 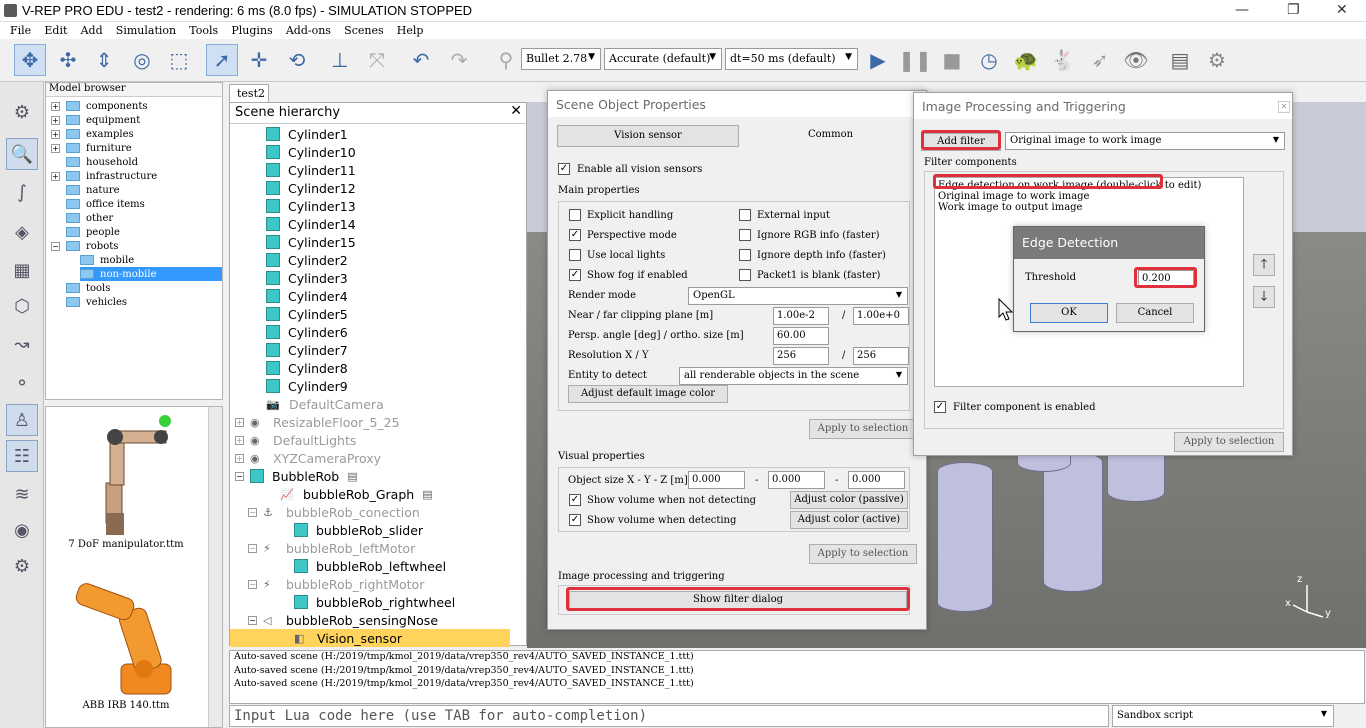 What do you see at coordinates (331, 548) in the screenshot?
I see `hierarchy-item: − ⚡ bubbleRob_leftMotor` at bounding box center [331, 548].